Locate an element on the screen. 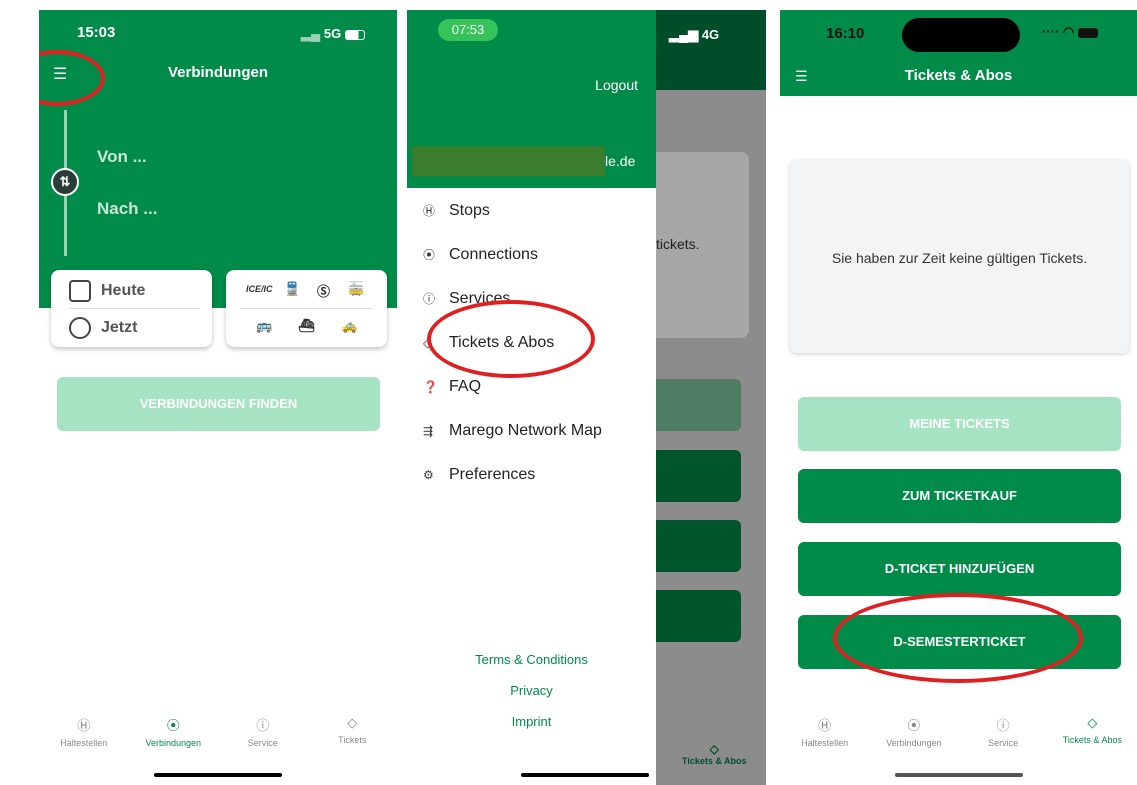  imprint-link: Imprint is located at coordinates (531, 721).